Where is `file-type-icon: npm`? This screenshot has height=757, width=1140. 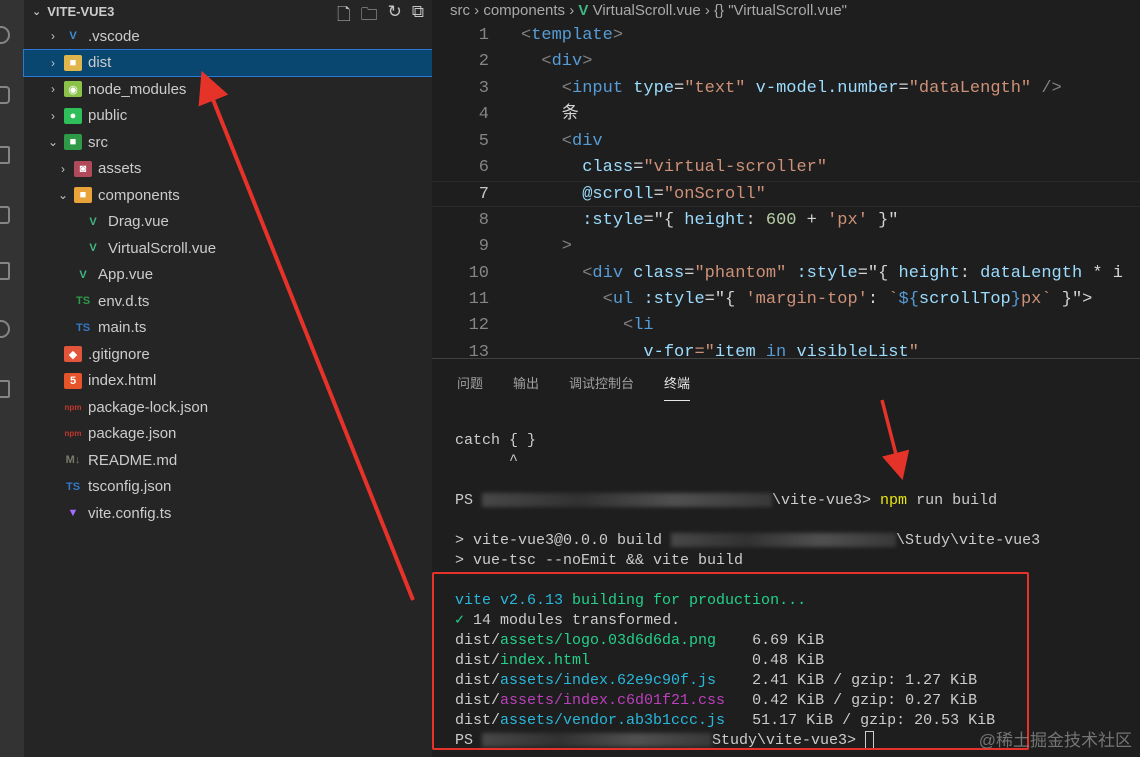
file-type-icon: npm is located at coordinates (73, 407).